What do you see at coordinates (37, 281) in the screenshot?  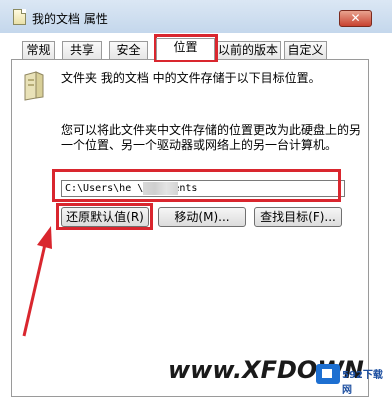 I see `pointer-arrow-icon` at bounding box center [37, 281].